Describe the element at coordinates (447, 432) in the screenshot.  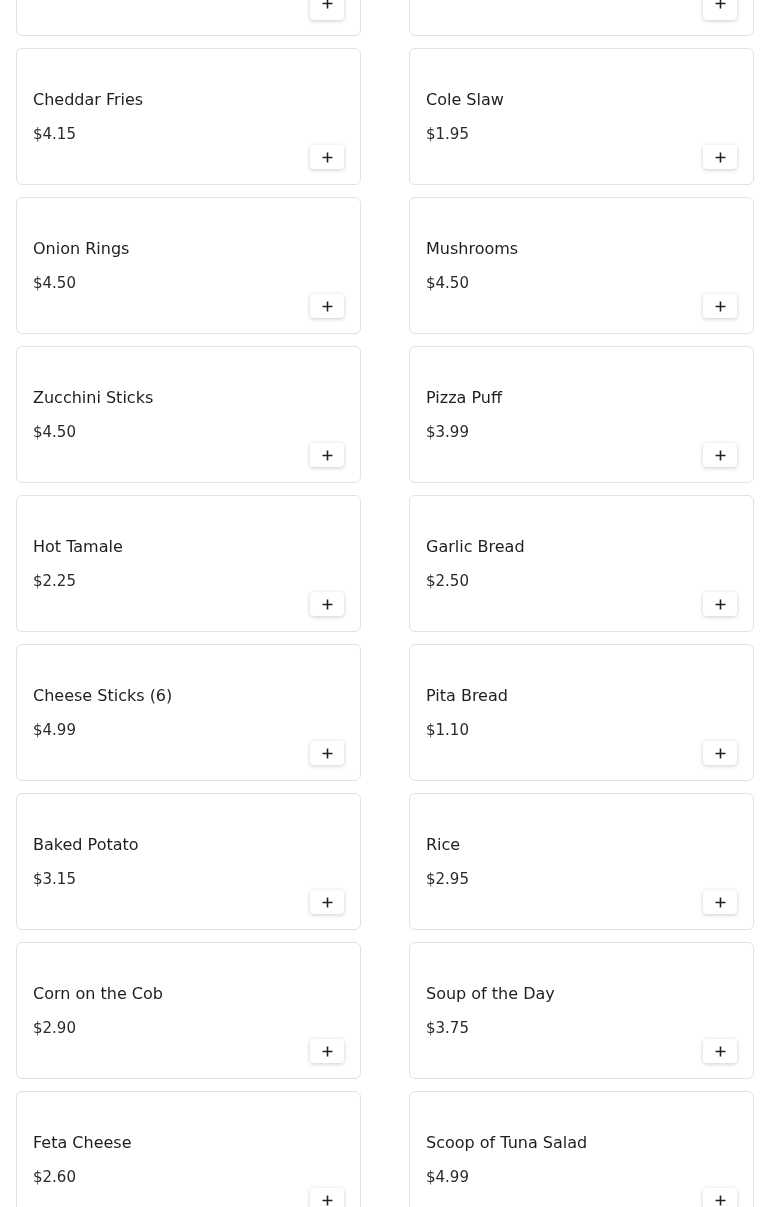
I see `item-price: $3.99` at that location.